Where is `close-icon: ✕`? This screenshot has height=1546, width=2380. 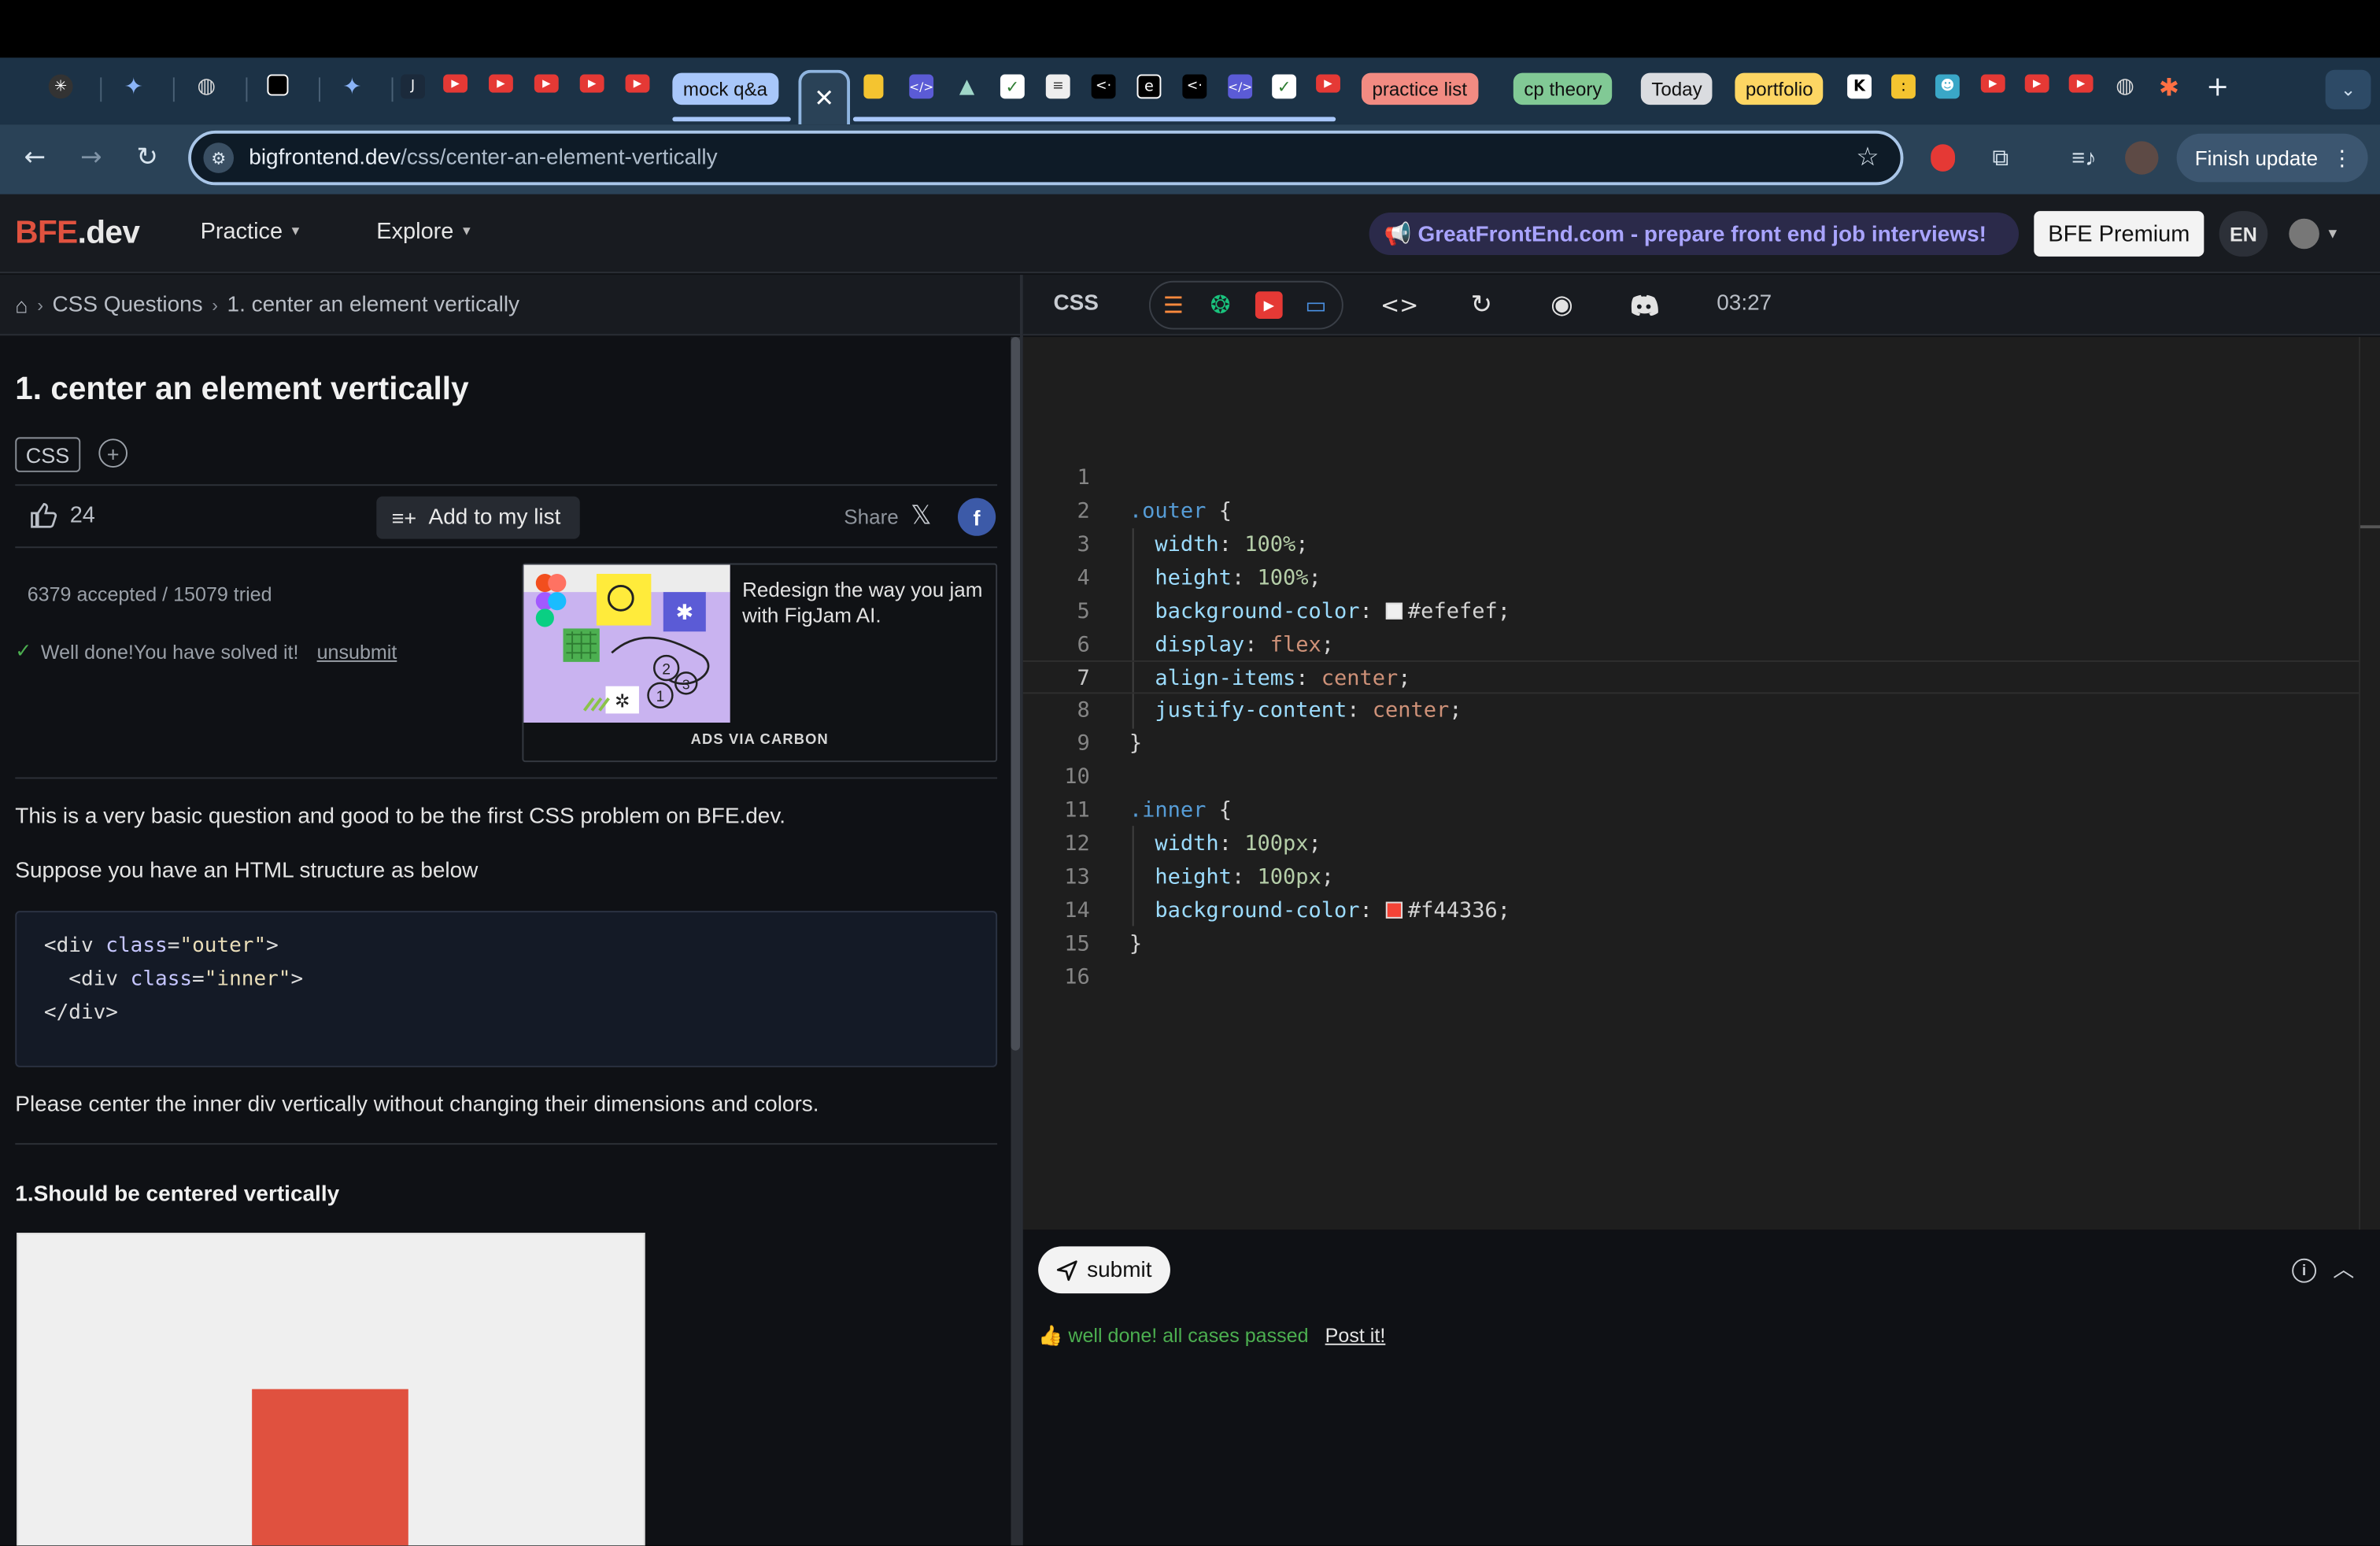 close-icon: ✕ is located at coordinates (824, 98).